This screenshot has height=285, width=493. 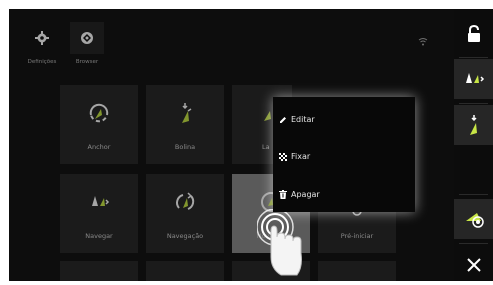 I want to click on lock-button, so click(x=473, y=34).